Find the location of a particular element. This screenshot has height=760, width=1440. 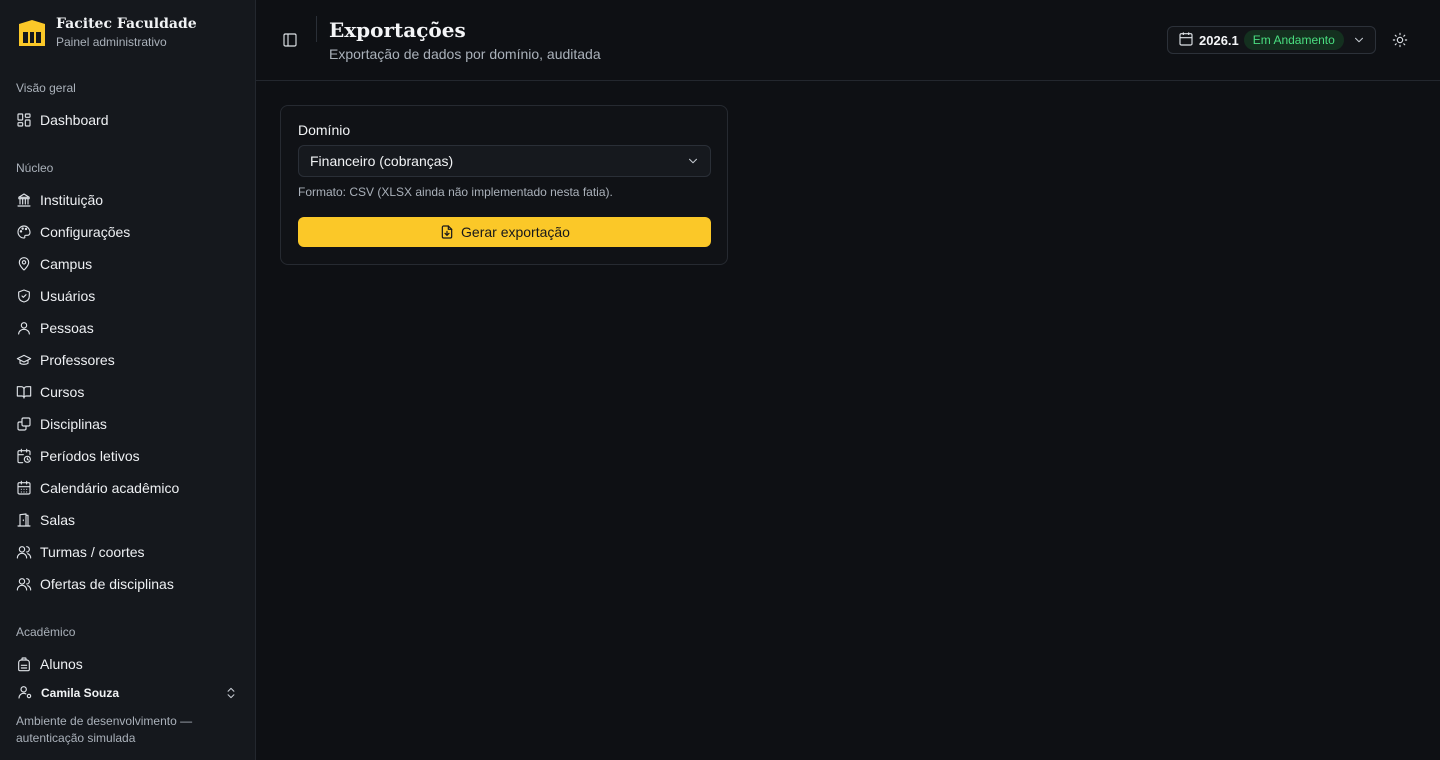

sidebar-item-salas: Salas is located at coordinates (128, 520).